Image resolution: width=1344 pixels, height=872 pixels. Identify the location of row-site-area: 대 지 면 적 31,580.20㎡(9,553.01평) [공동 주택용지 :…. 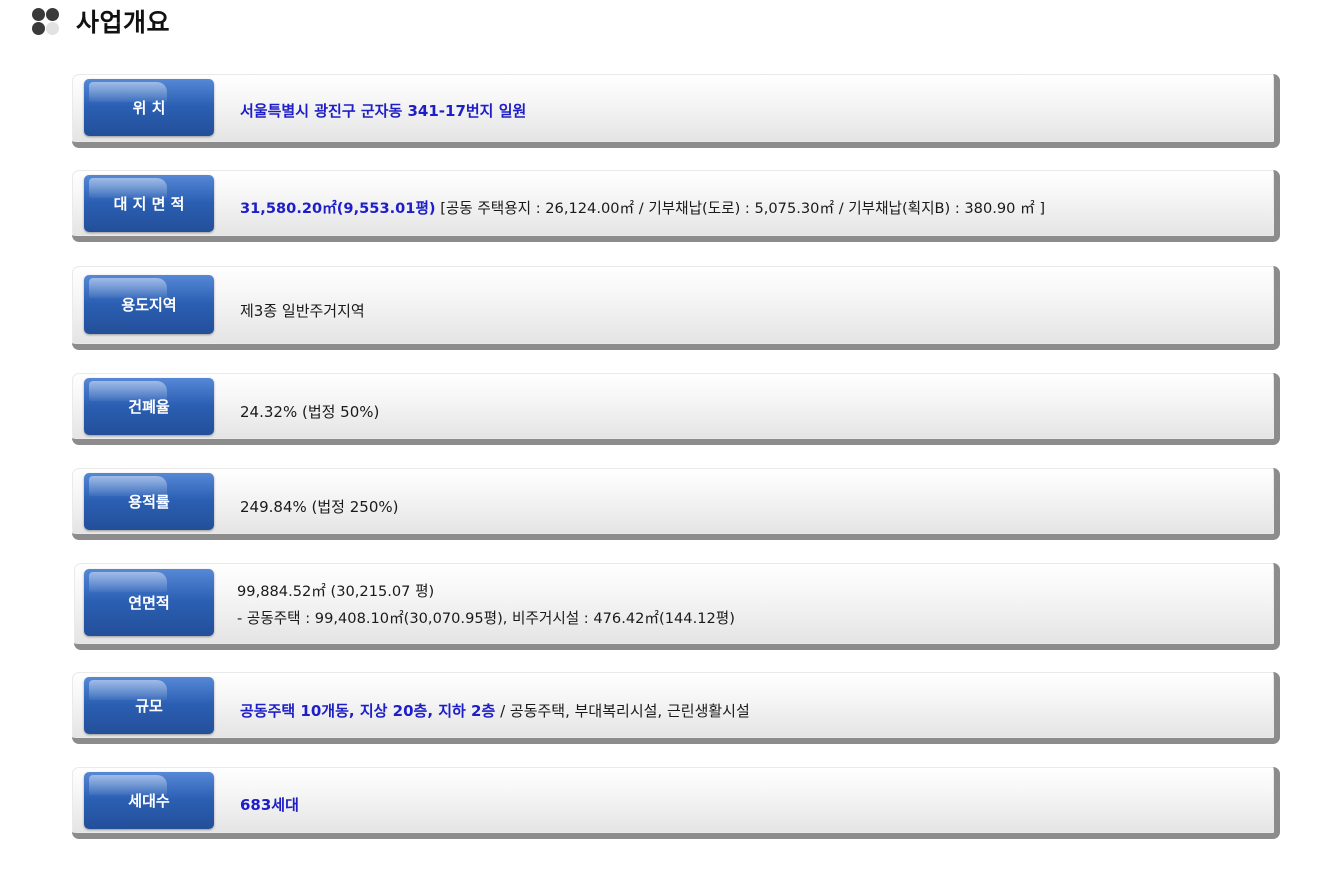
(676, 206).